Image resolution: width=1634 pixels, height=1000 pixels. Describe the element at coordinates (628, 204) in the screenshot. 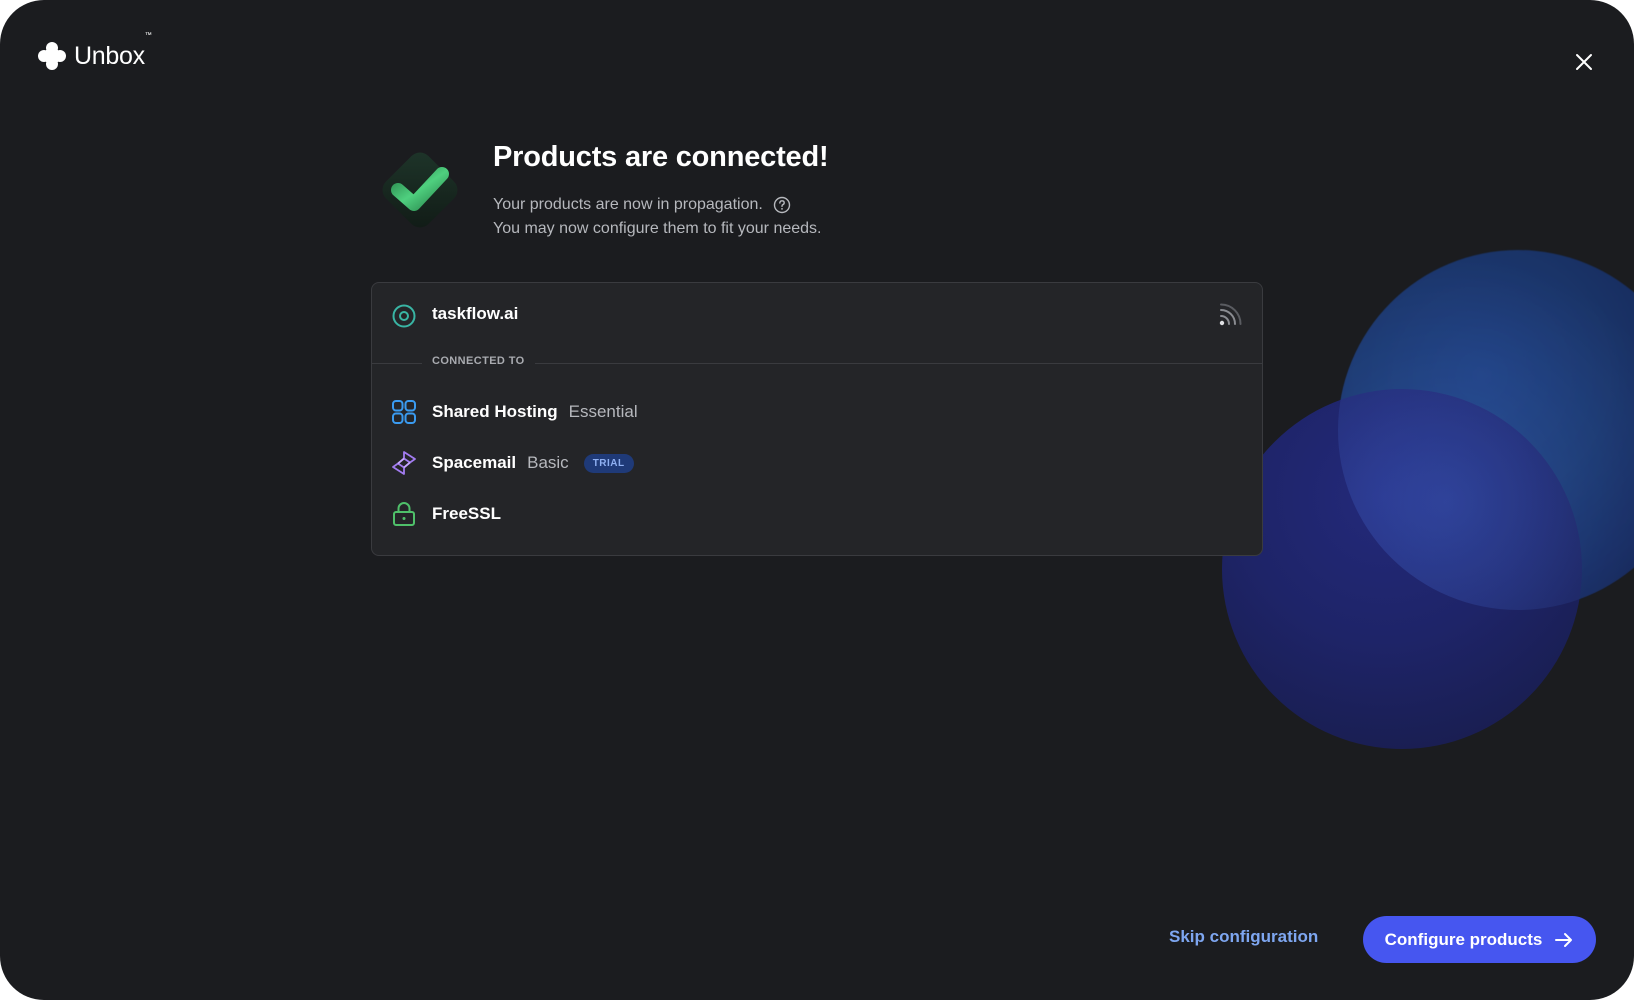

I see `subtitle-line-1: Your products are now in propagation.` at that location.